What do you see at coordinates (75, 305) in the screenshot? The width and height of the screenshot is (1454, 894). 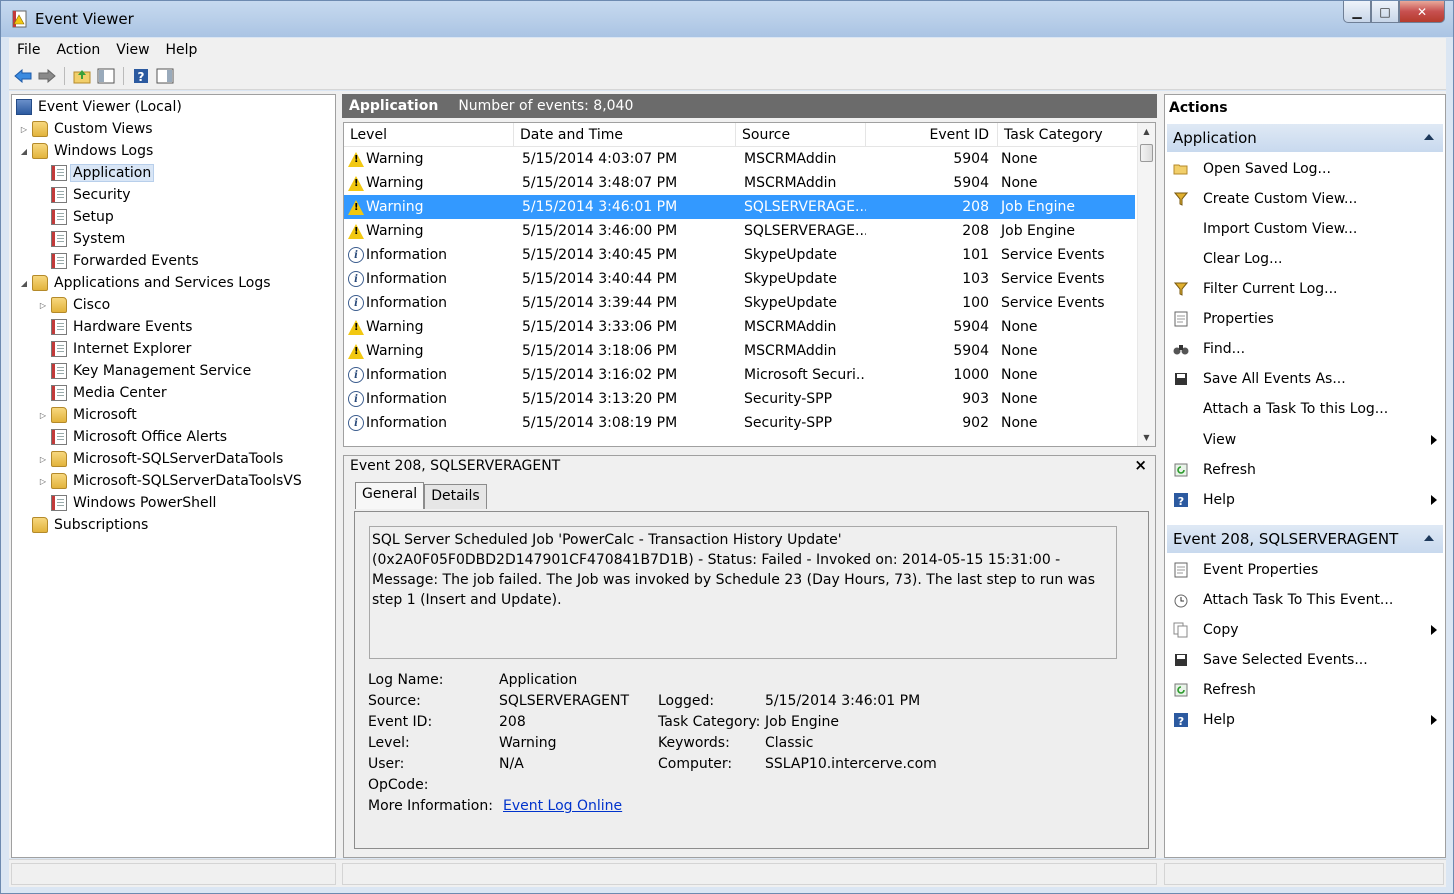 I see `tree-item-cisco: ▷ Cisco` at bounding box center [75, 305].